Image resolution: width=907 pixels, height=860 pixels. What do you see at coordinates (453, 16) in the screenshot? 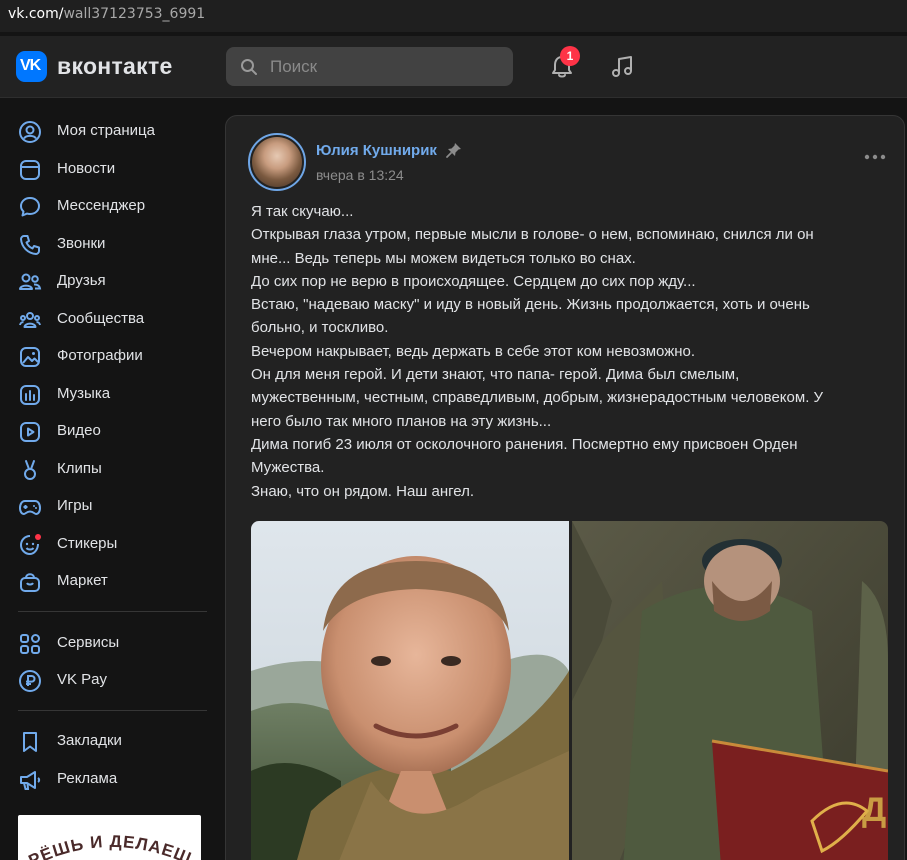
I see `browser-url-bar: vk.com/wall37123753_6991` at bounding box center [453, 16].